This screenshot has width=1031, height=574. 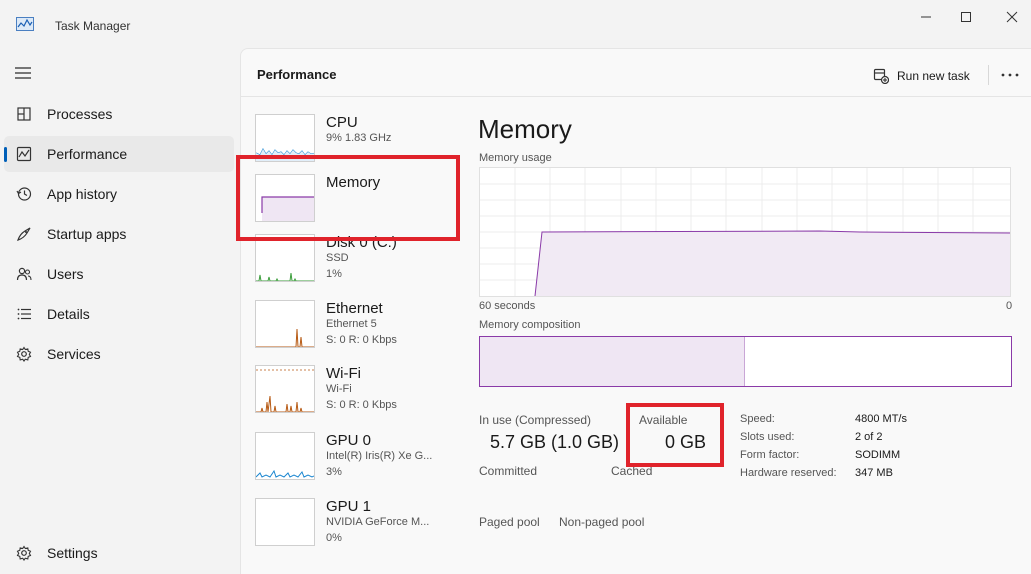 I want to click on nav-users: Users, so click(x=119, y=274).